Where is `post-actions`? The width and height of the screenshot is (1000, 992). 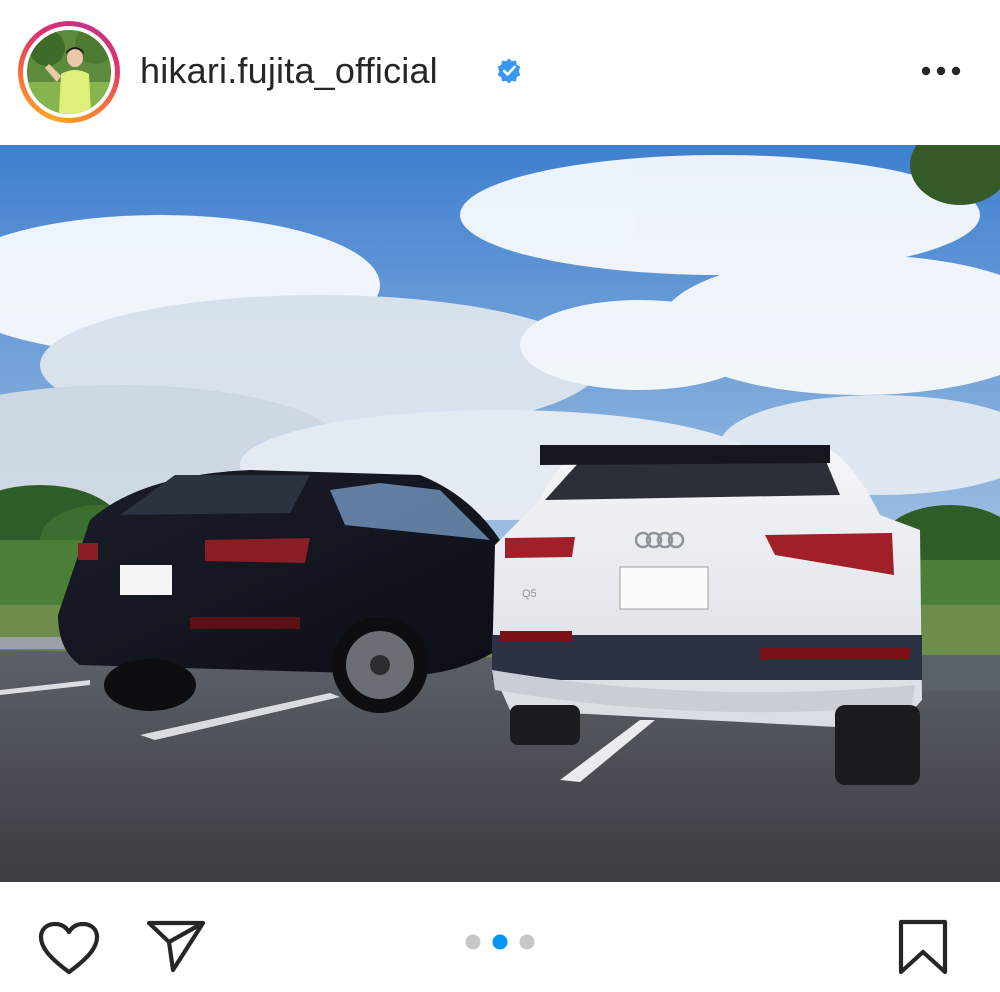 post-actions is located at coordinates (500, 937).